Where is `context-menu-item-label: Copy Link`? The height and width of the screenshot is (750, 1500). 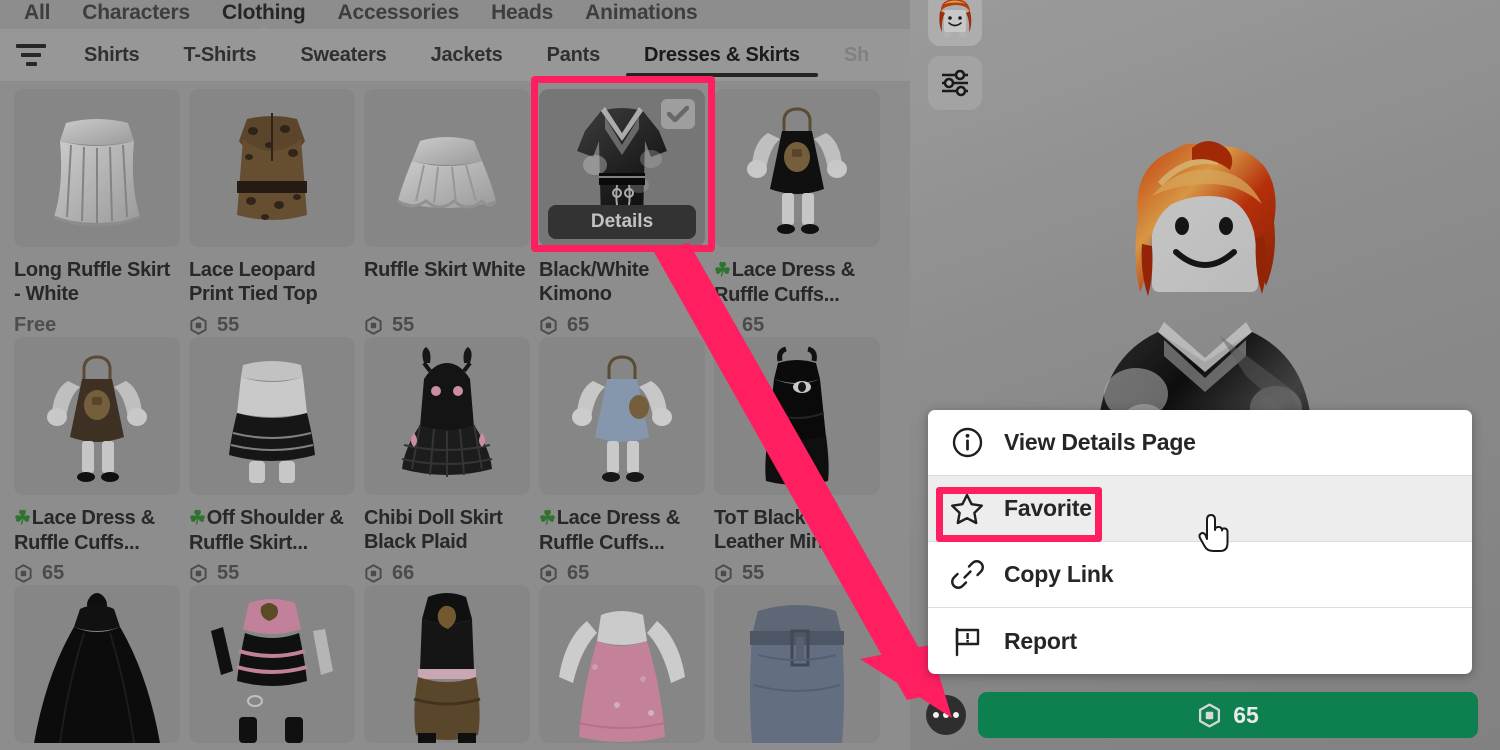
context-menu-item-label: Copy Link is located at coordinates (1059, 574).